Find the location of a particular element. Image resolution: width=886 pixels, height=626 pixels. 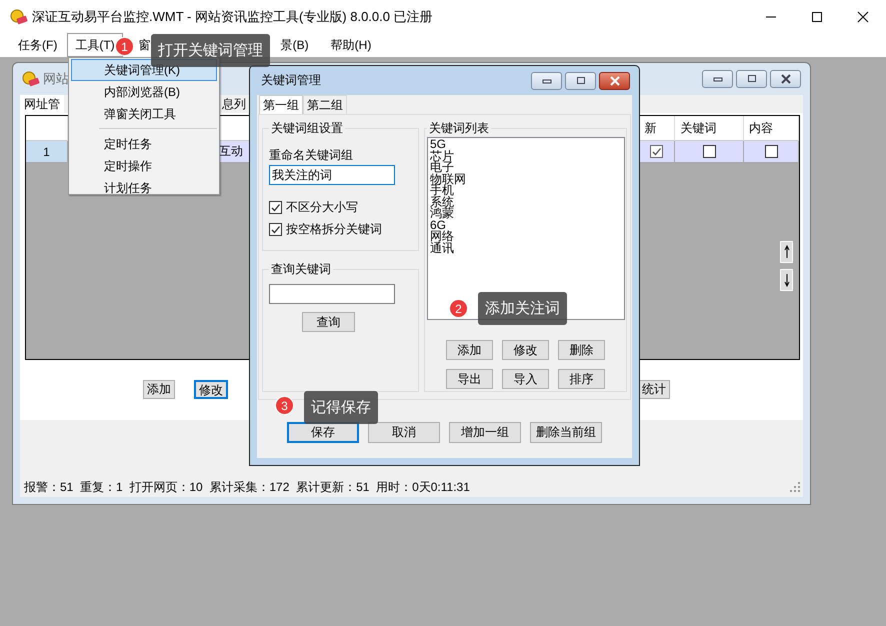

list-item: 系统 is located at coordinates (526, 202).